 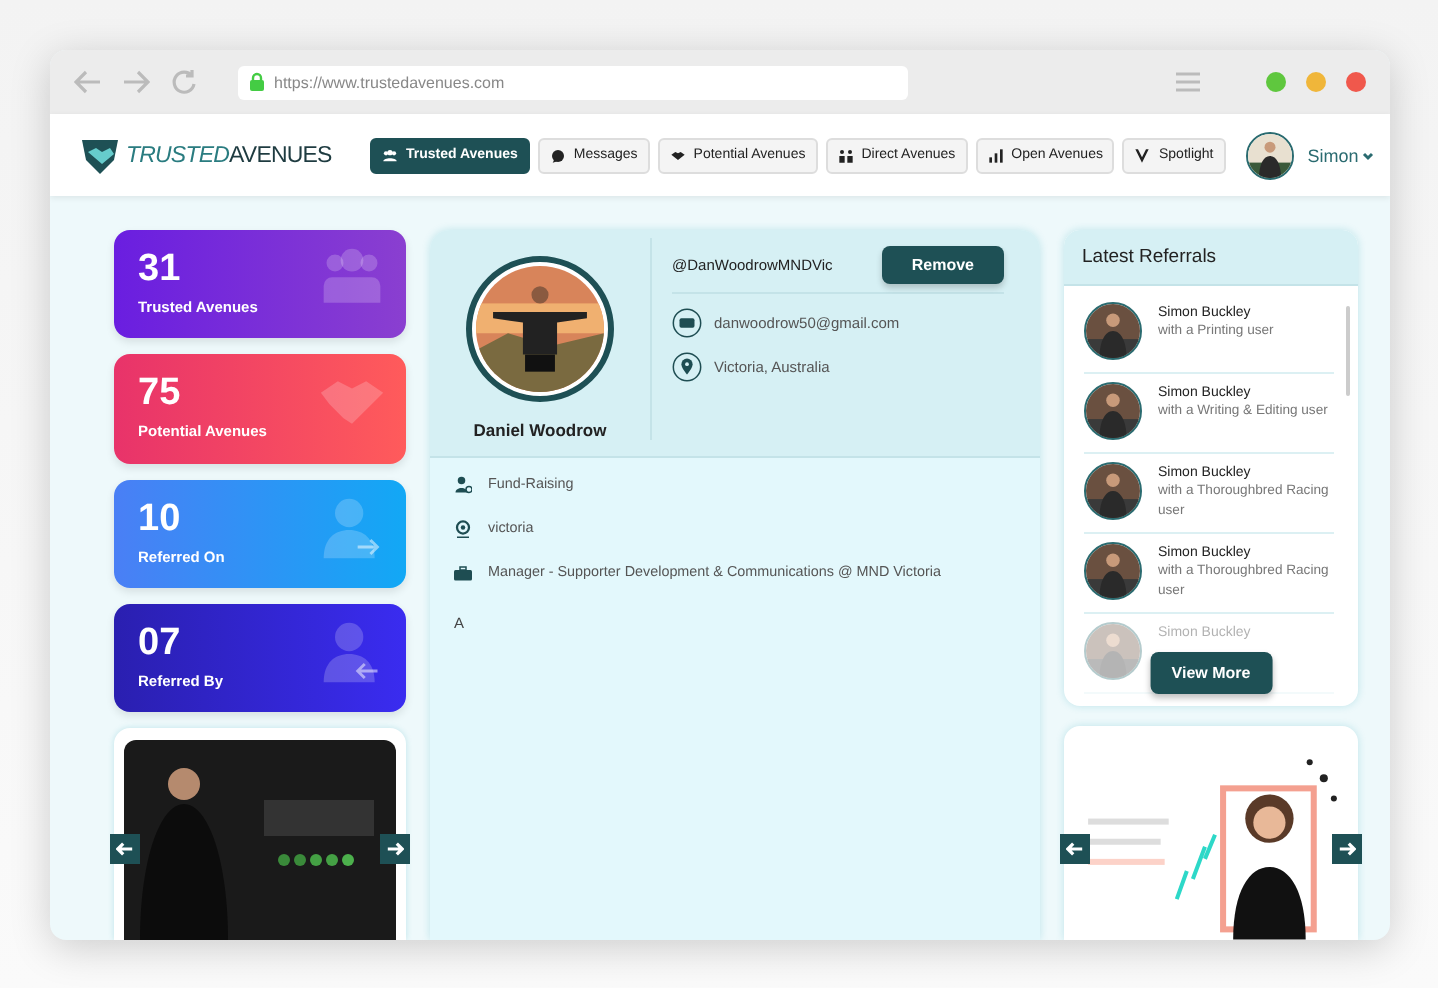 I want to click on stat-value: 07, so click(x=159, y=643).